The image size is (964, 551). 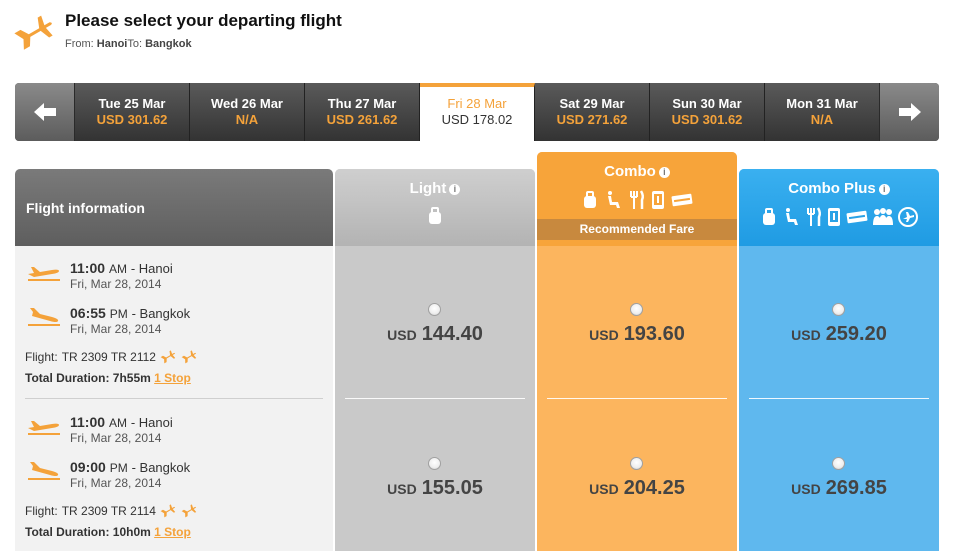 I want to click on next-dates-button, so click(x=909, y=112).